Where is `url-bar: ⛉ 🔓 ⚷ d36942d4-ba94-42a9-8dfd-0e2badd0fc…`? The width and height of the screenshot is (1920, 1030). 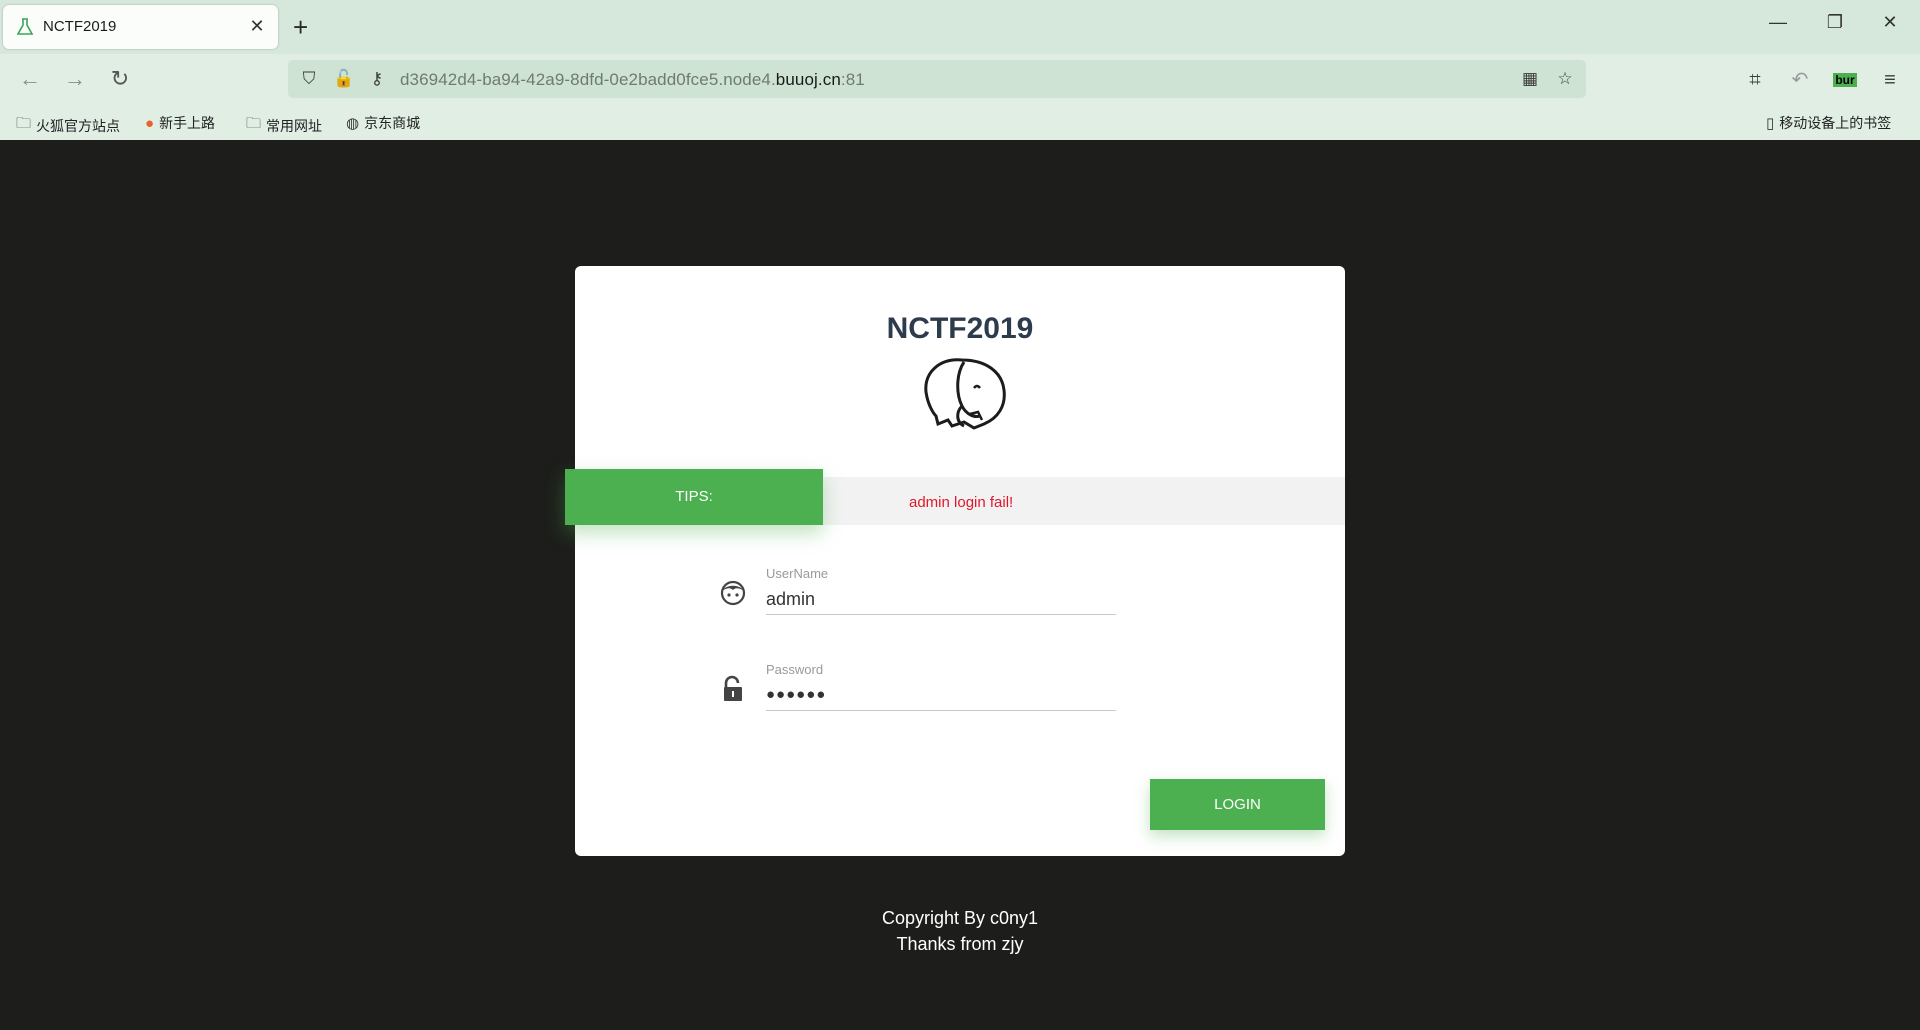
url-bar: ⛉ 🔓 ⚷ d36942d4-ba94-42a9-8dfd-0e2badd0fc… is located at coordinates (937, 79).